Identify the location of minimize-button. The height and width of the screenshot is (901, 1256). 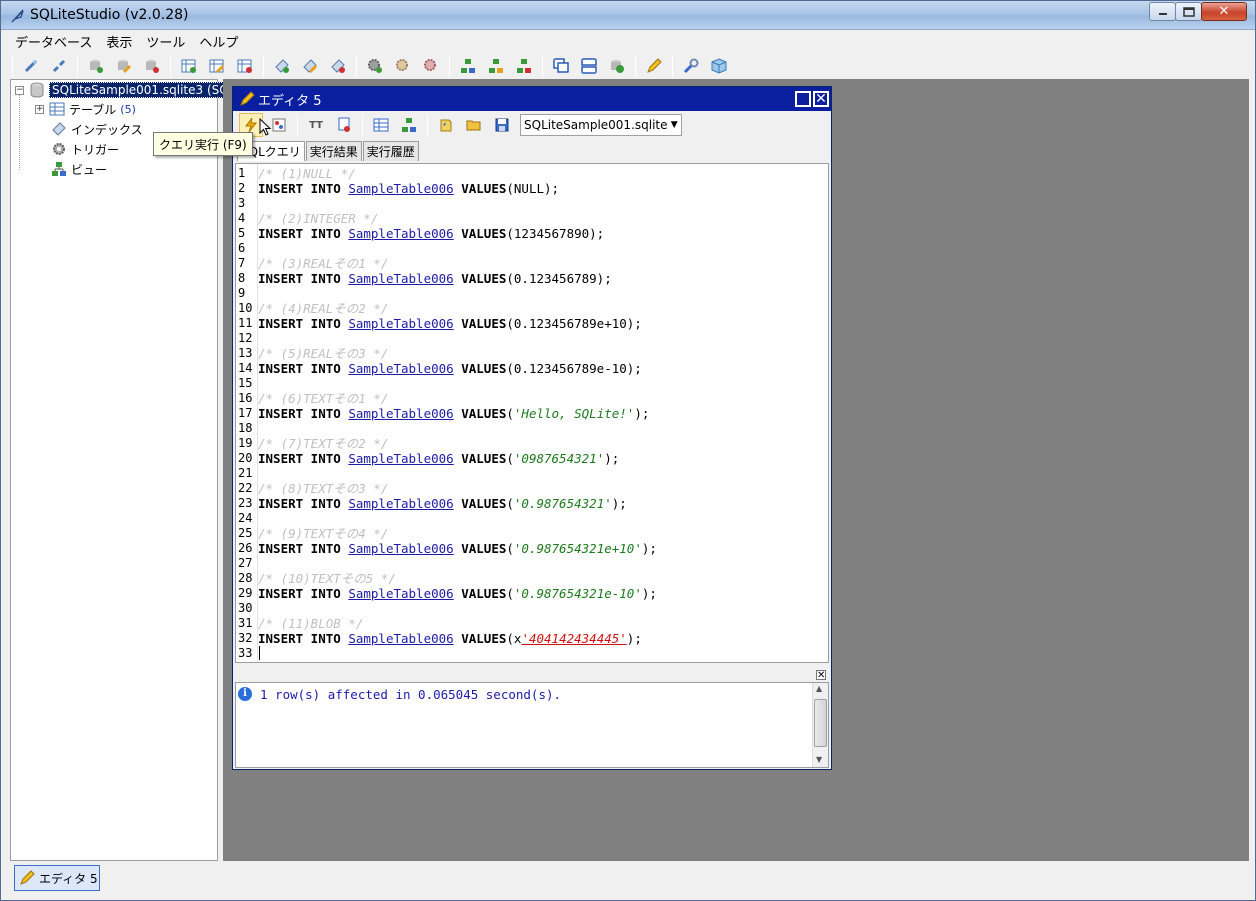
(1162, 11).